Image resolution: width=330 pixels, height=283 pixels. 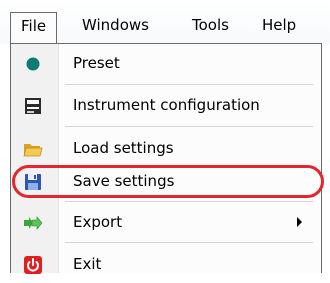 I want to click on menu-tools-label: Tools, so click(x=210, y=25).